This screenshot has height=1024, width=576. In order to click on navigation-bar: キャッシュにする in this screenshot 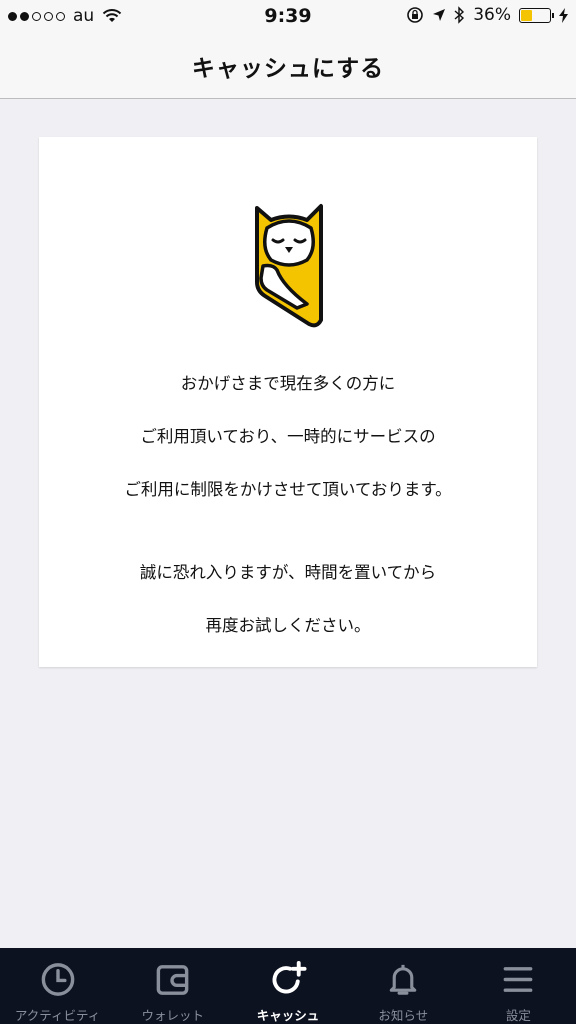, I will do `click(288, 66)`.